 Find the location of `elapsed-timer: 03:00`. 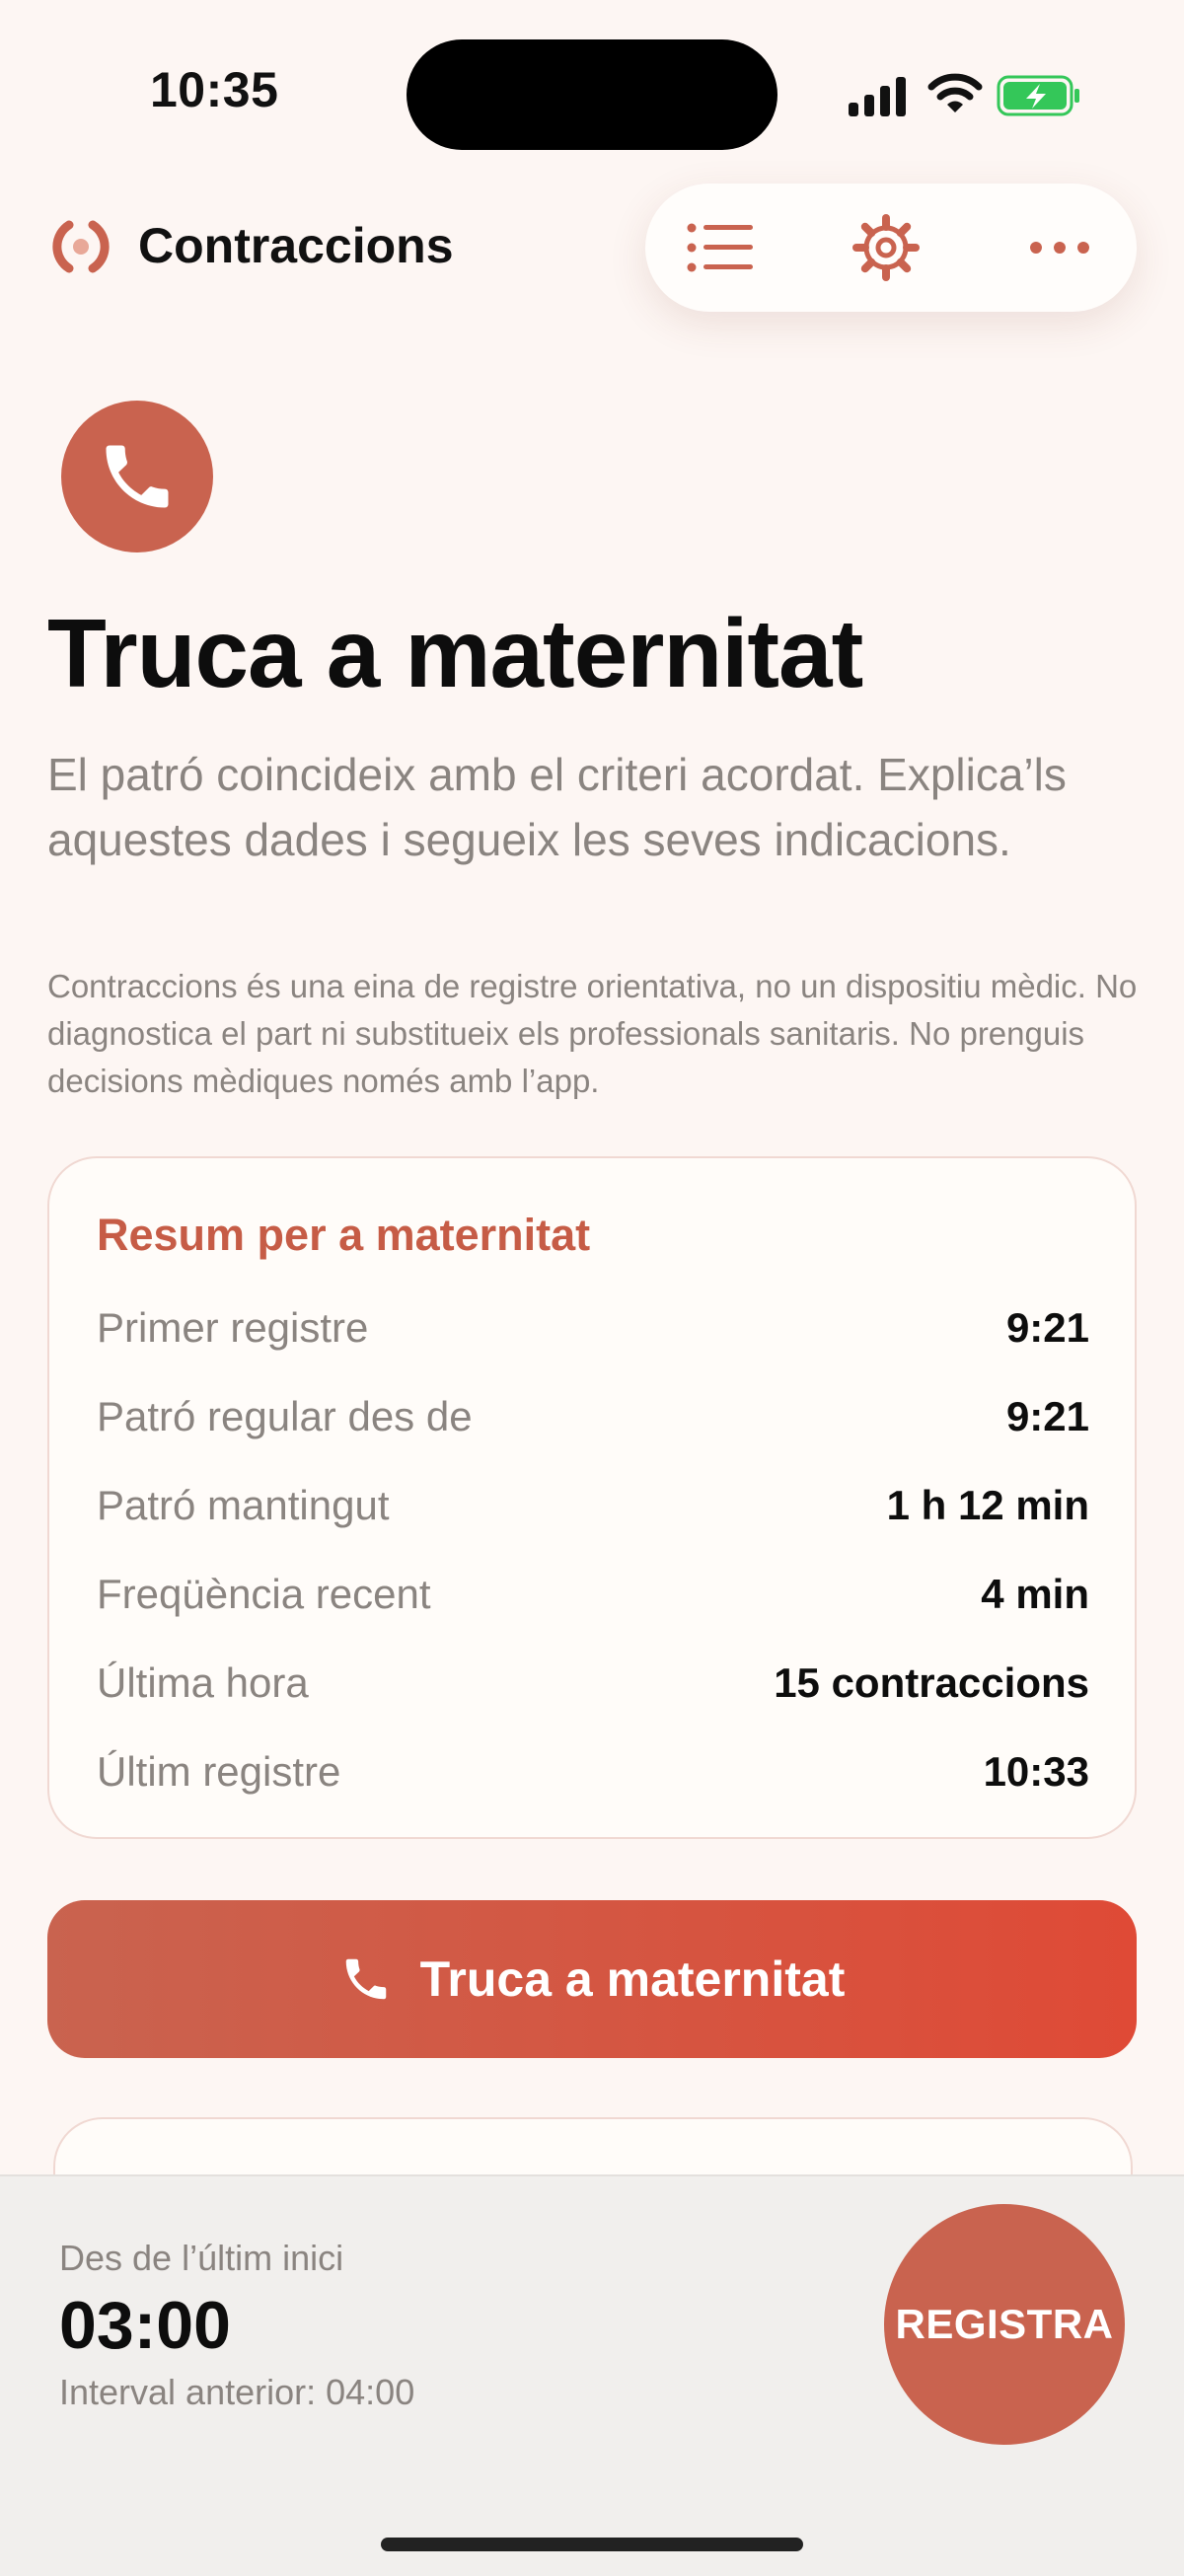

elapsed-timer: 03:00 is located at coordinates (145, 2325).